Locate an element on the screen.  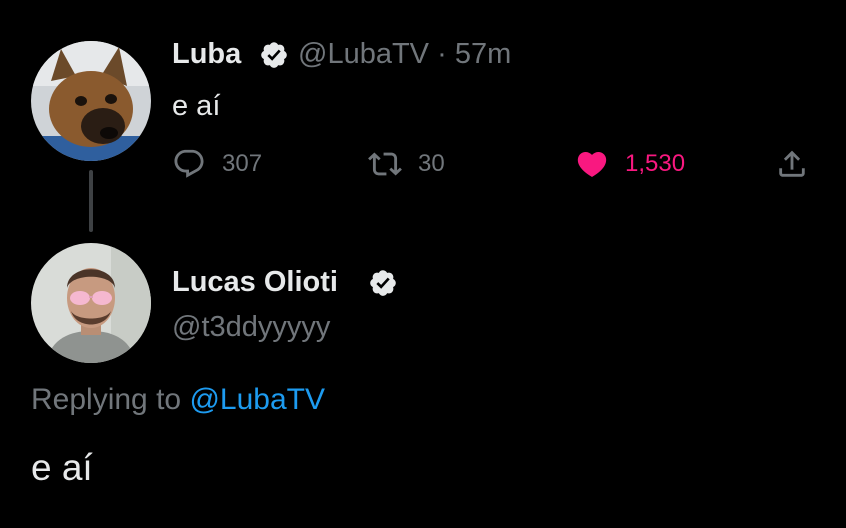
avatar-luba is located at coordinates (91, 101).